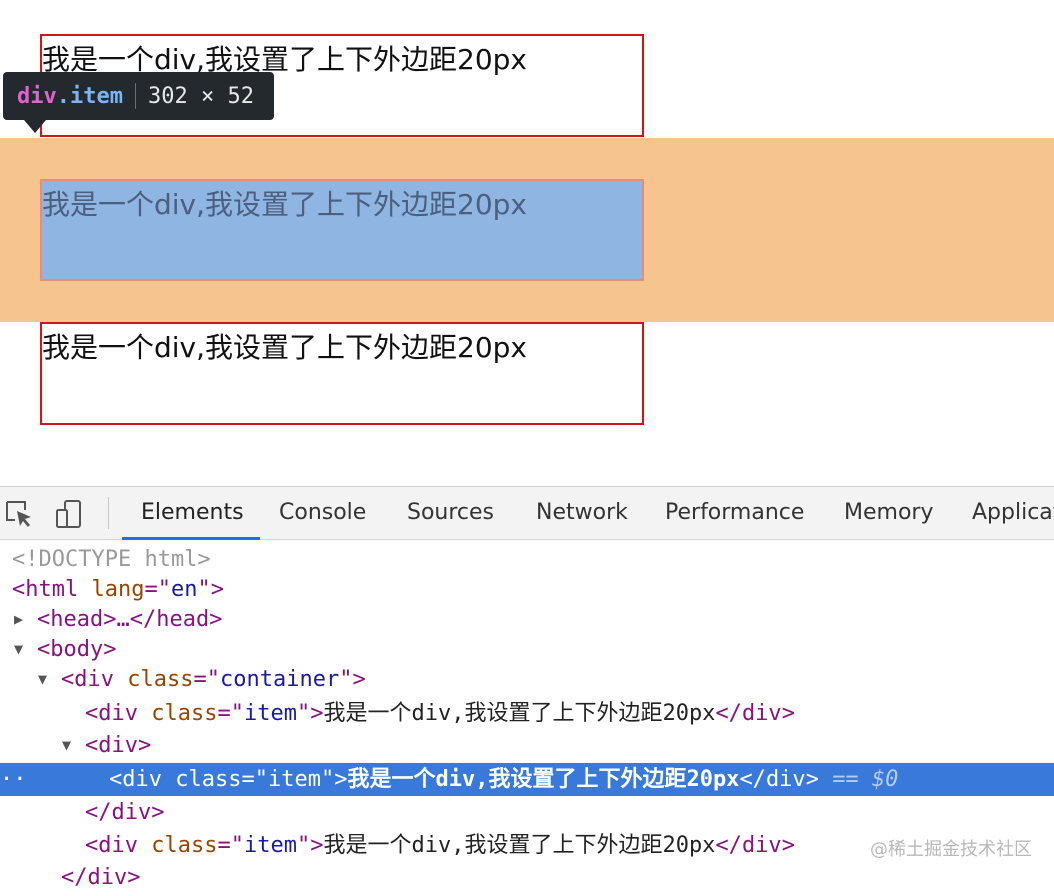  What do you see at coordinates (450, 513) in the screenshot?
I see `tab-sources: Sources` at bounding box center [450, 513].